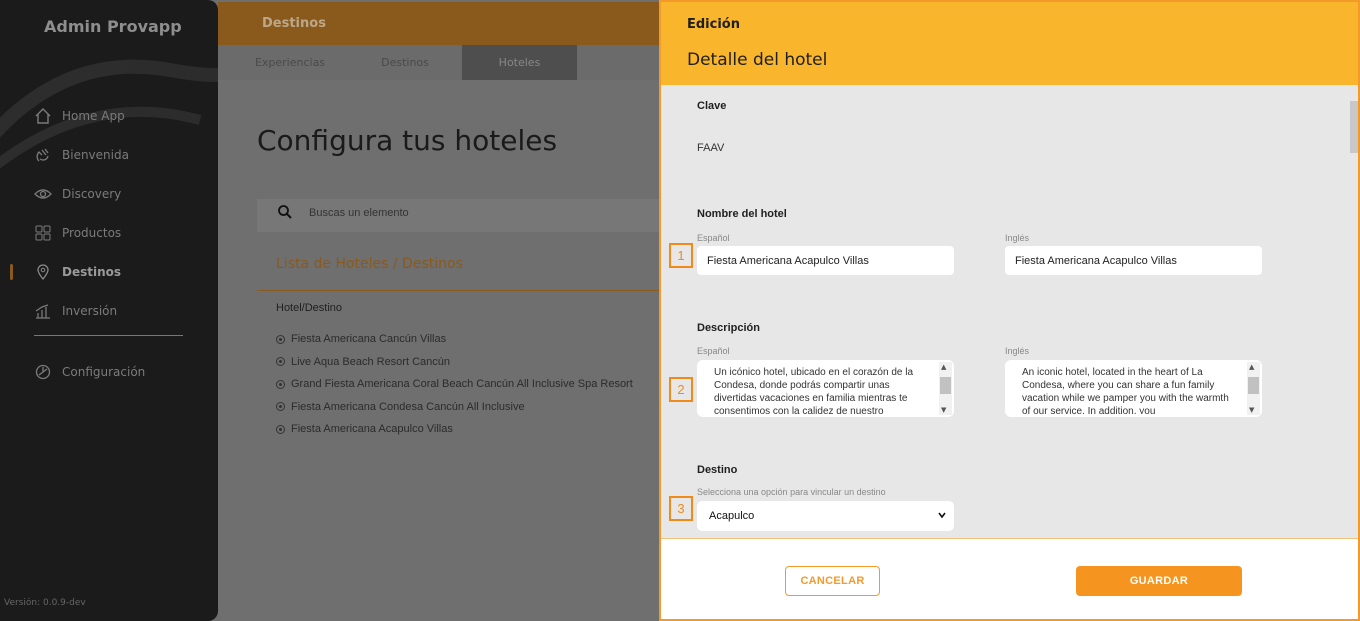 This screenshot has width=1360, height=621. Describe the element at coordinates (90, 310) in the screenshot. I see `sidebar-item-label: Inversión` at that location.